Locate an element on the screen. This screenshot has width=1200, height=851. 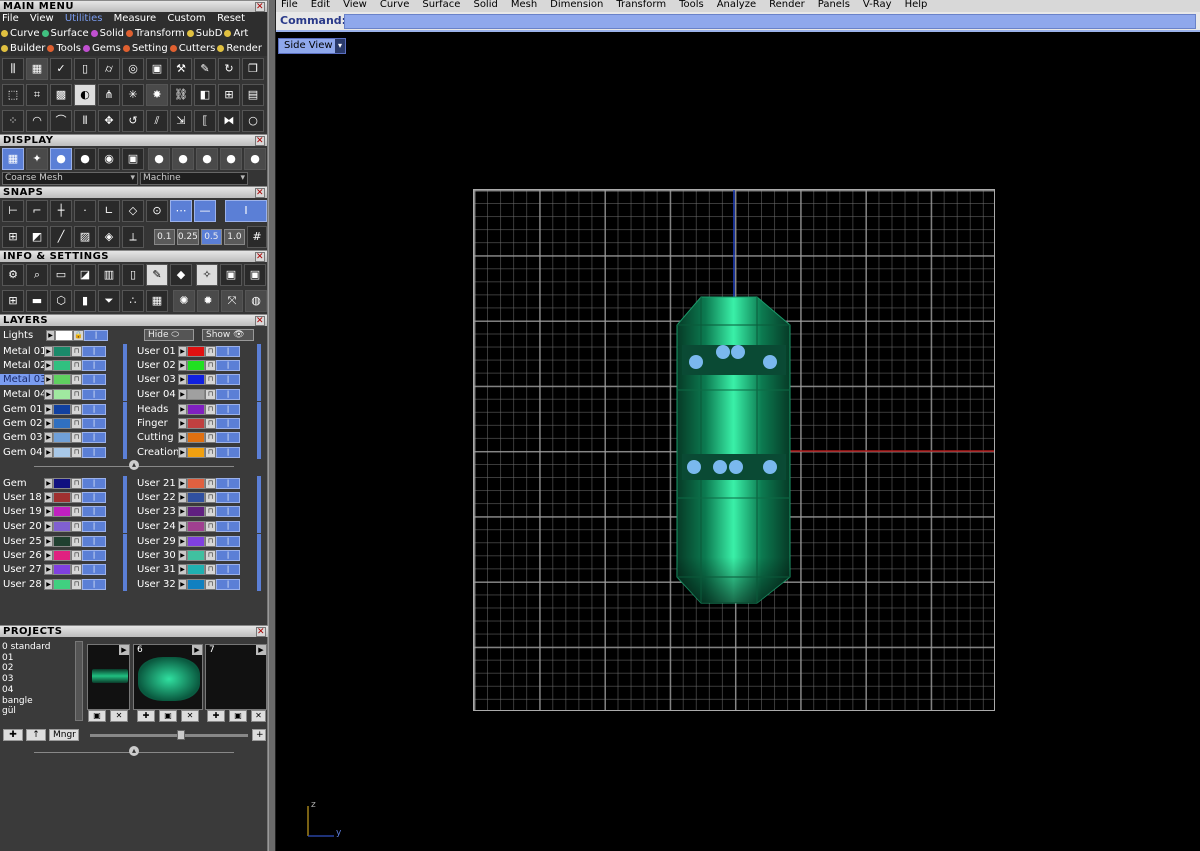
edit-icon: ✎ is located at coordinates (205, 69).